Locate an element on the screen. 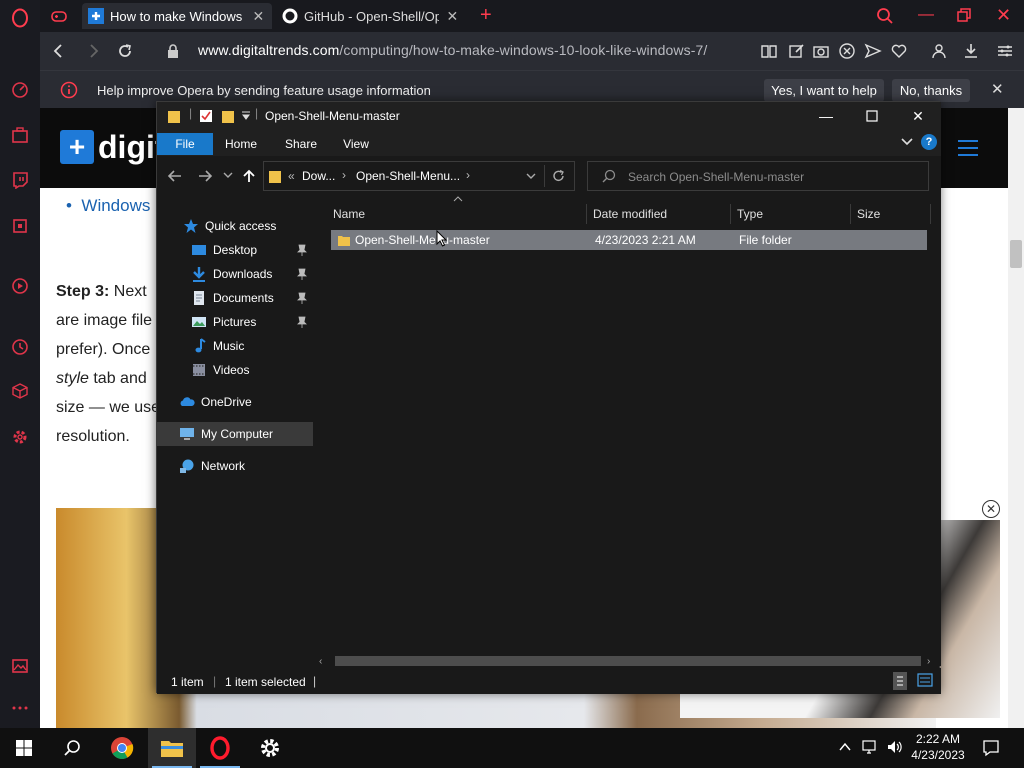  scroll-left-icon: ‹ is located at coordinates (320, 661).